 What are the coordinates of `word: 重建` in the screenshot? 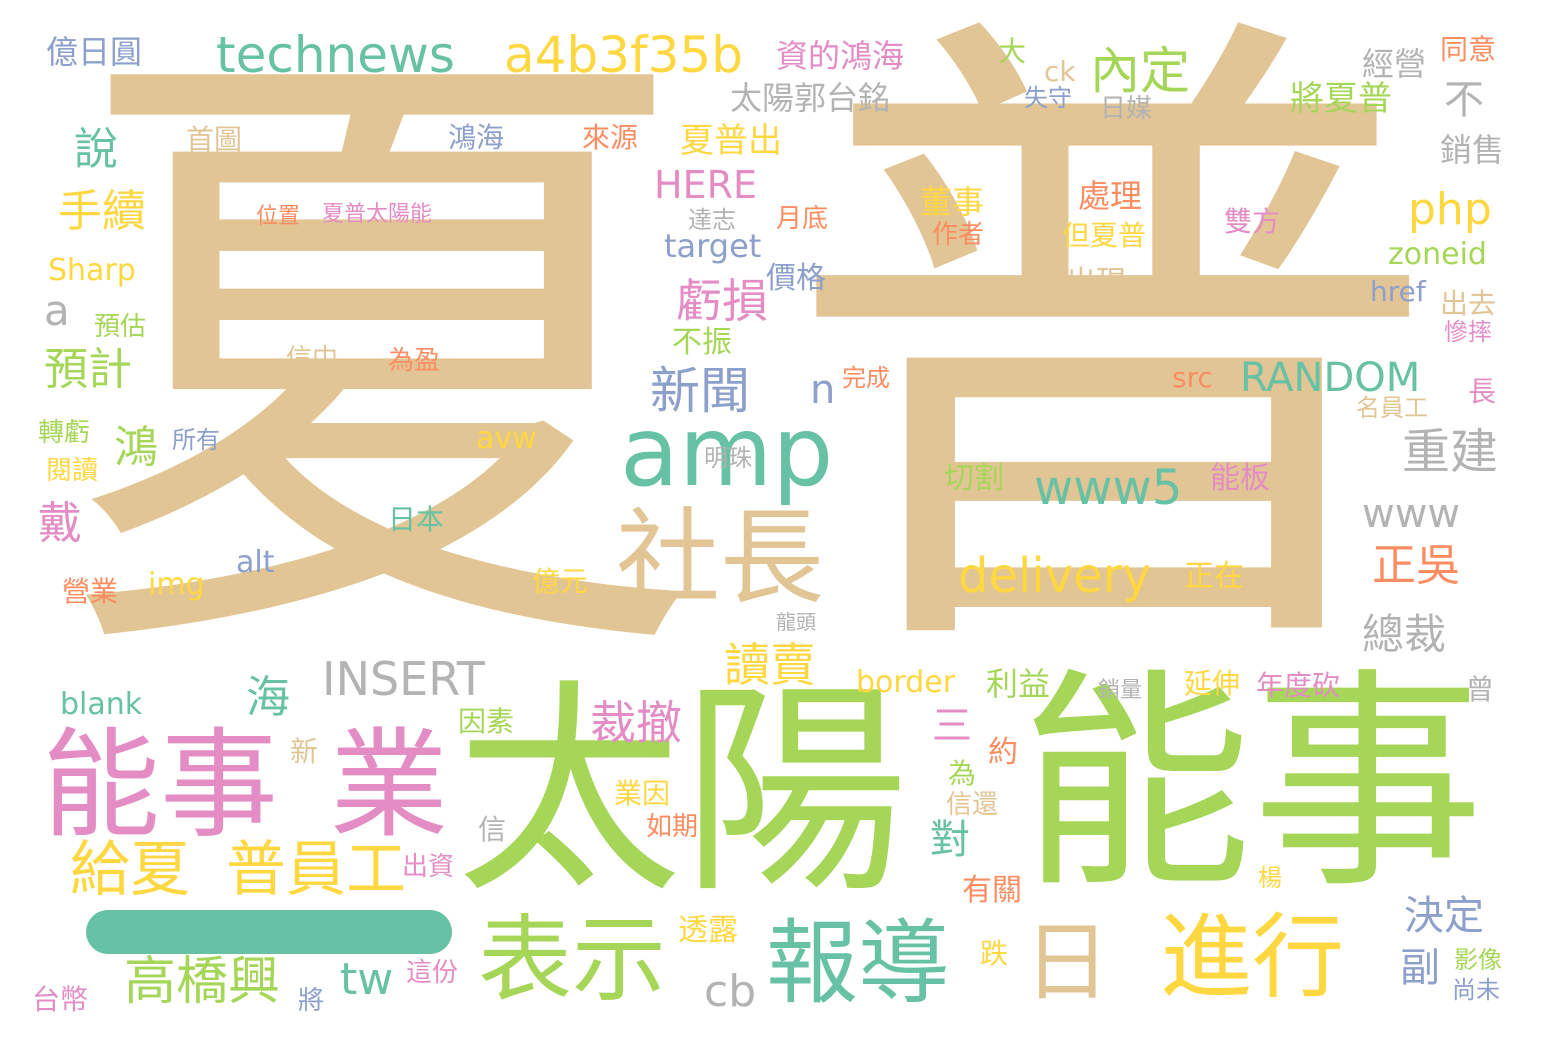 It's located at (1450, 452).